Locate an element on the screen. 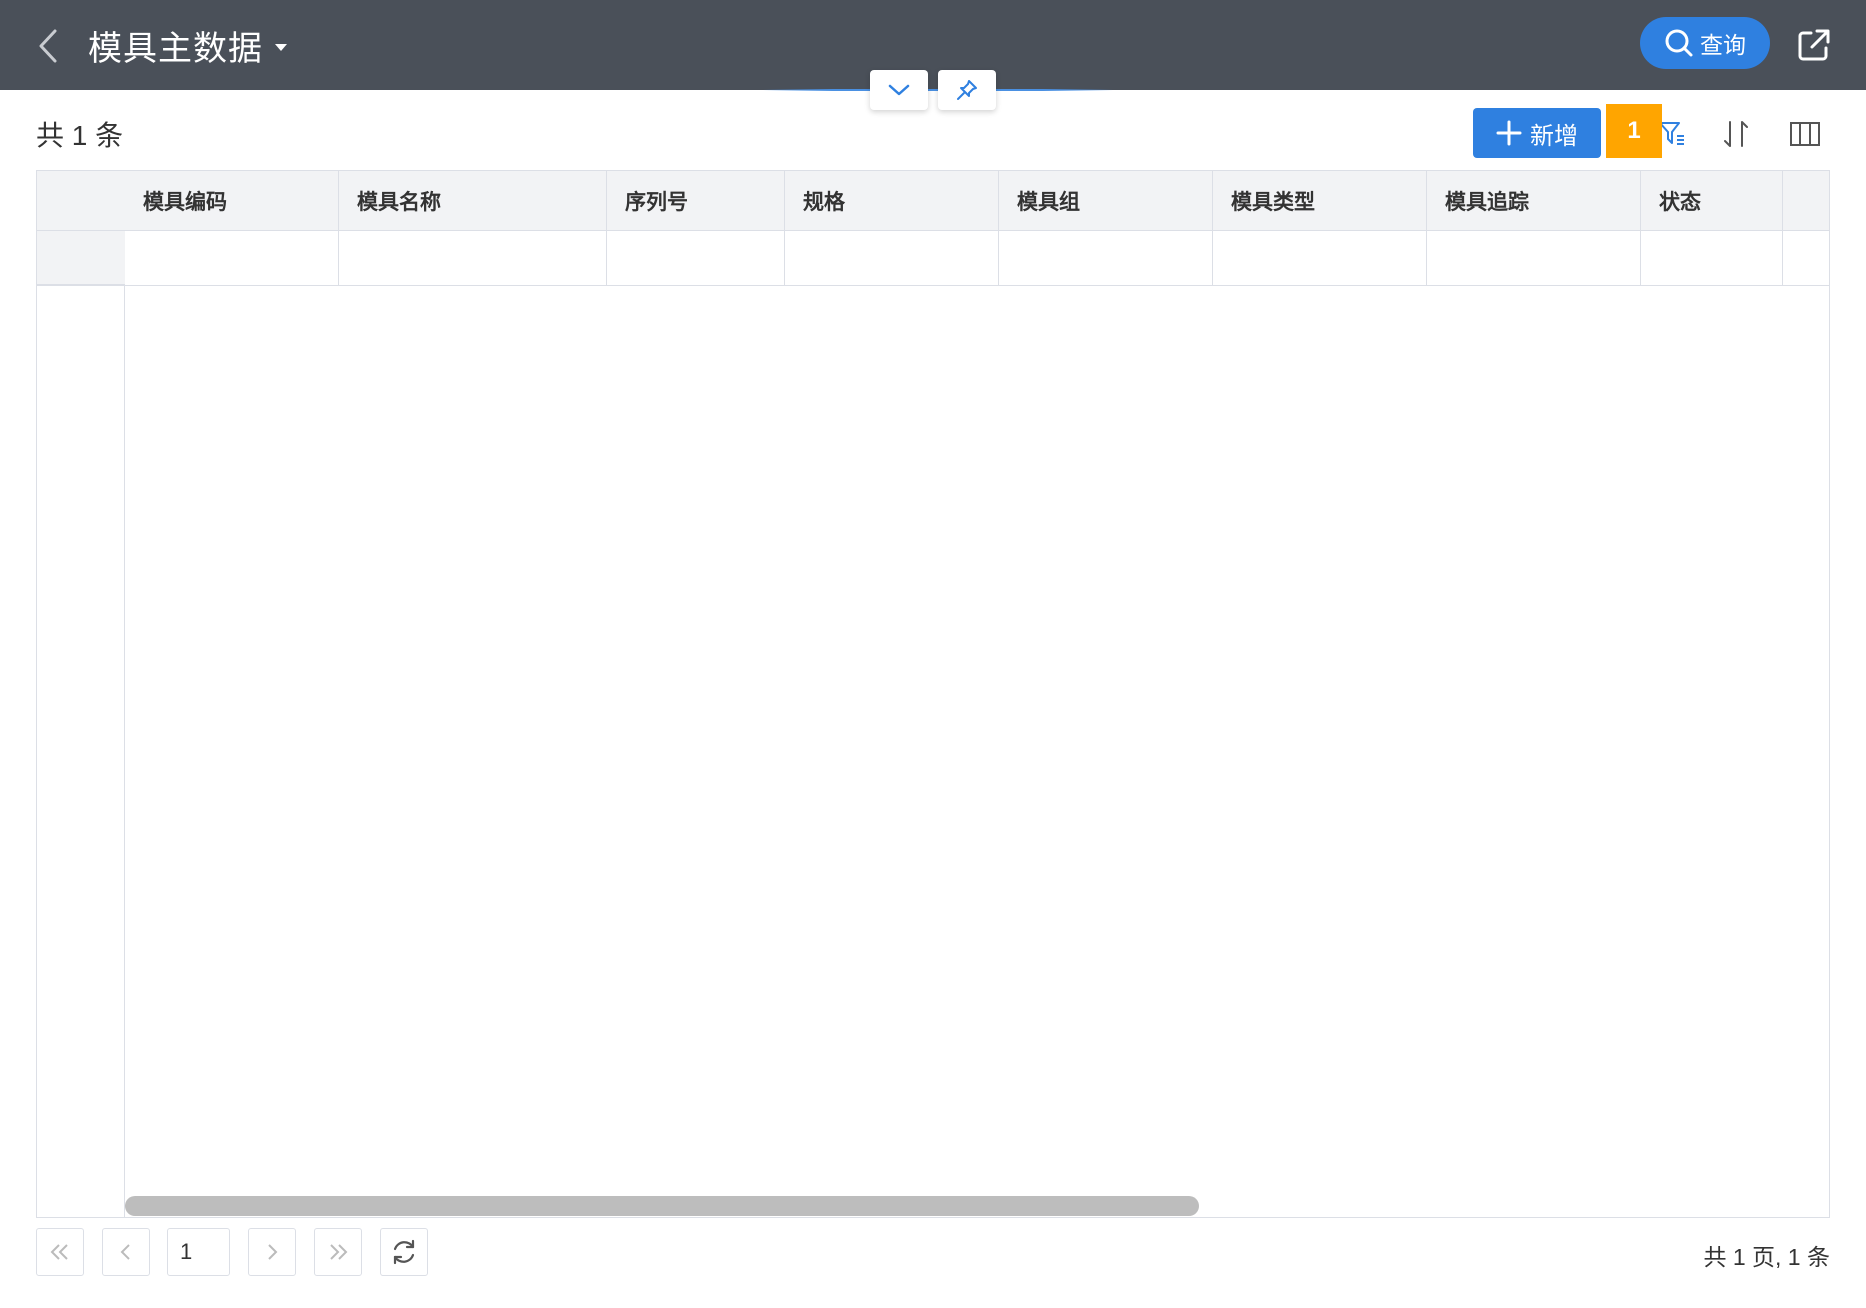 The width and height of the screenshot is (1866, 1308). first-page-button is located at coordinates (60, 1252).